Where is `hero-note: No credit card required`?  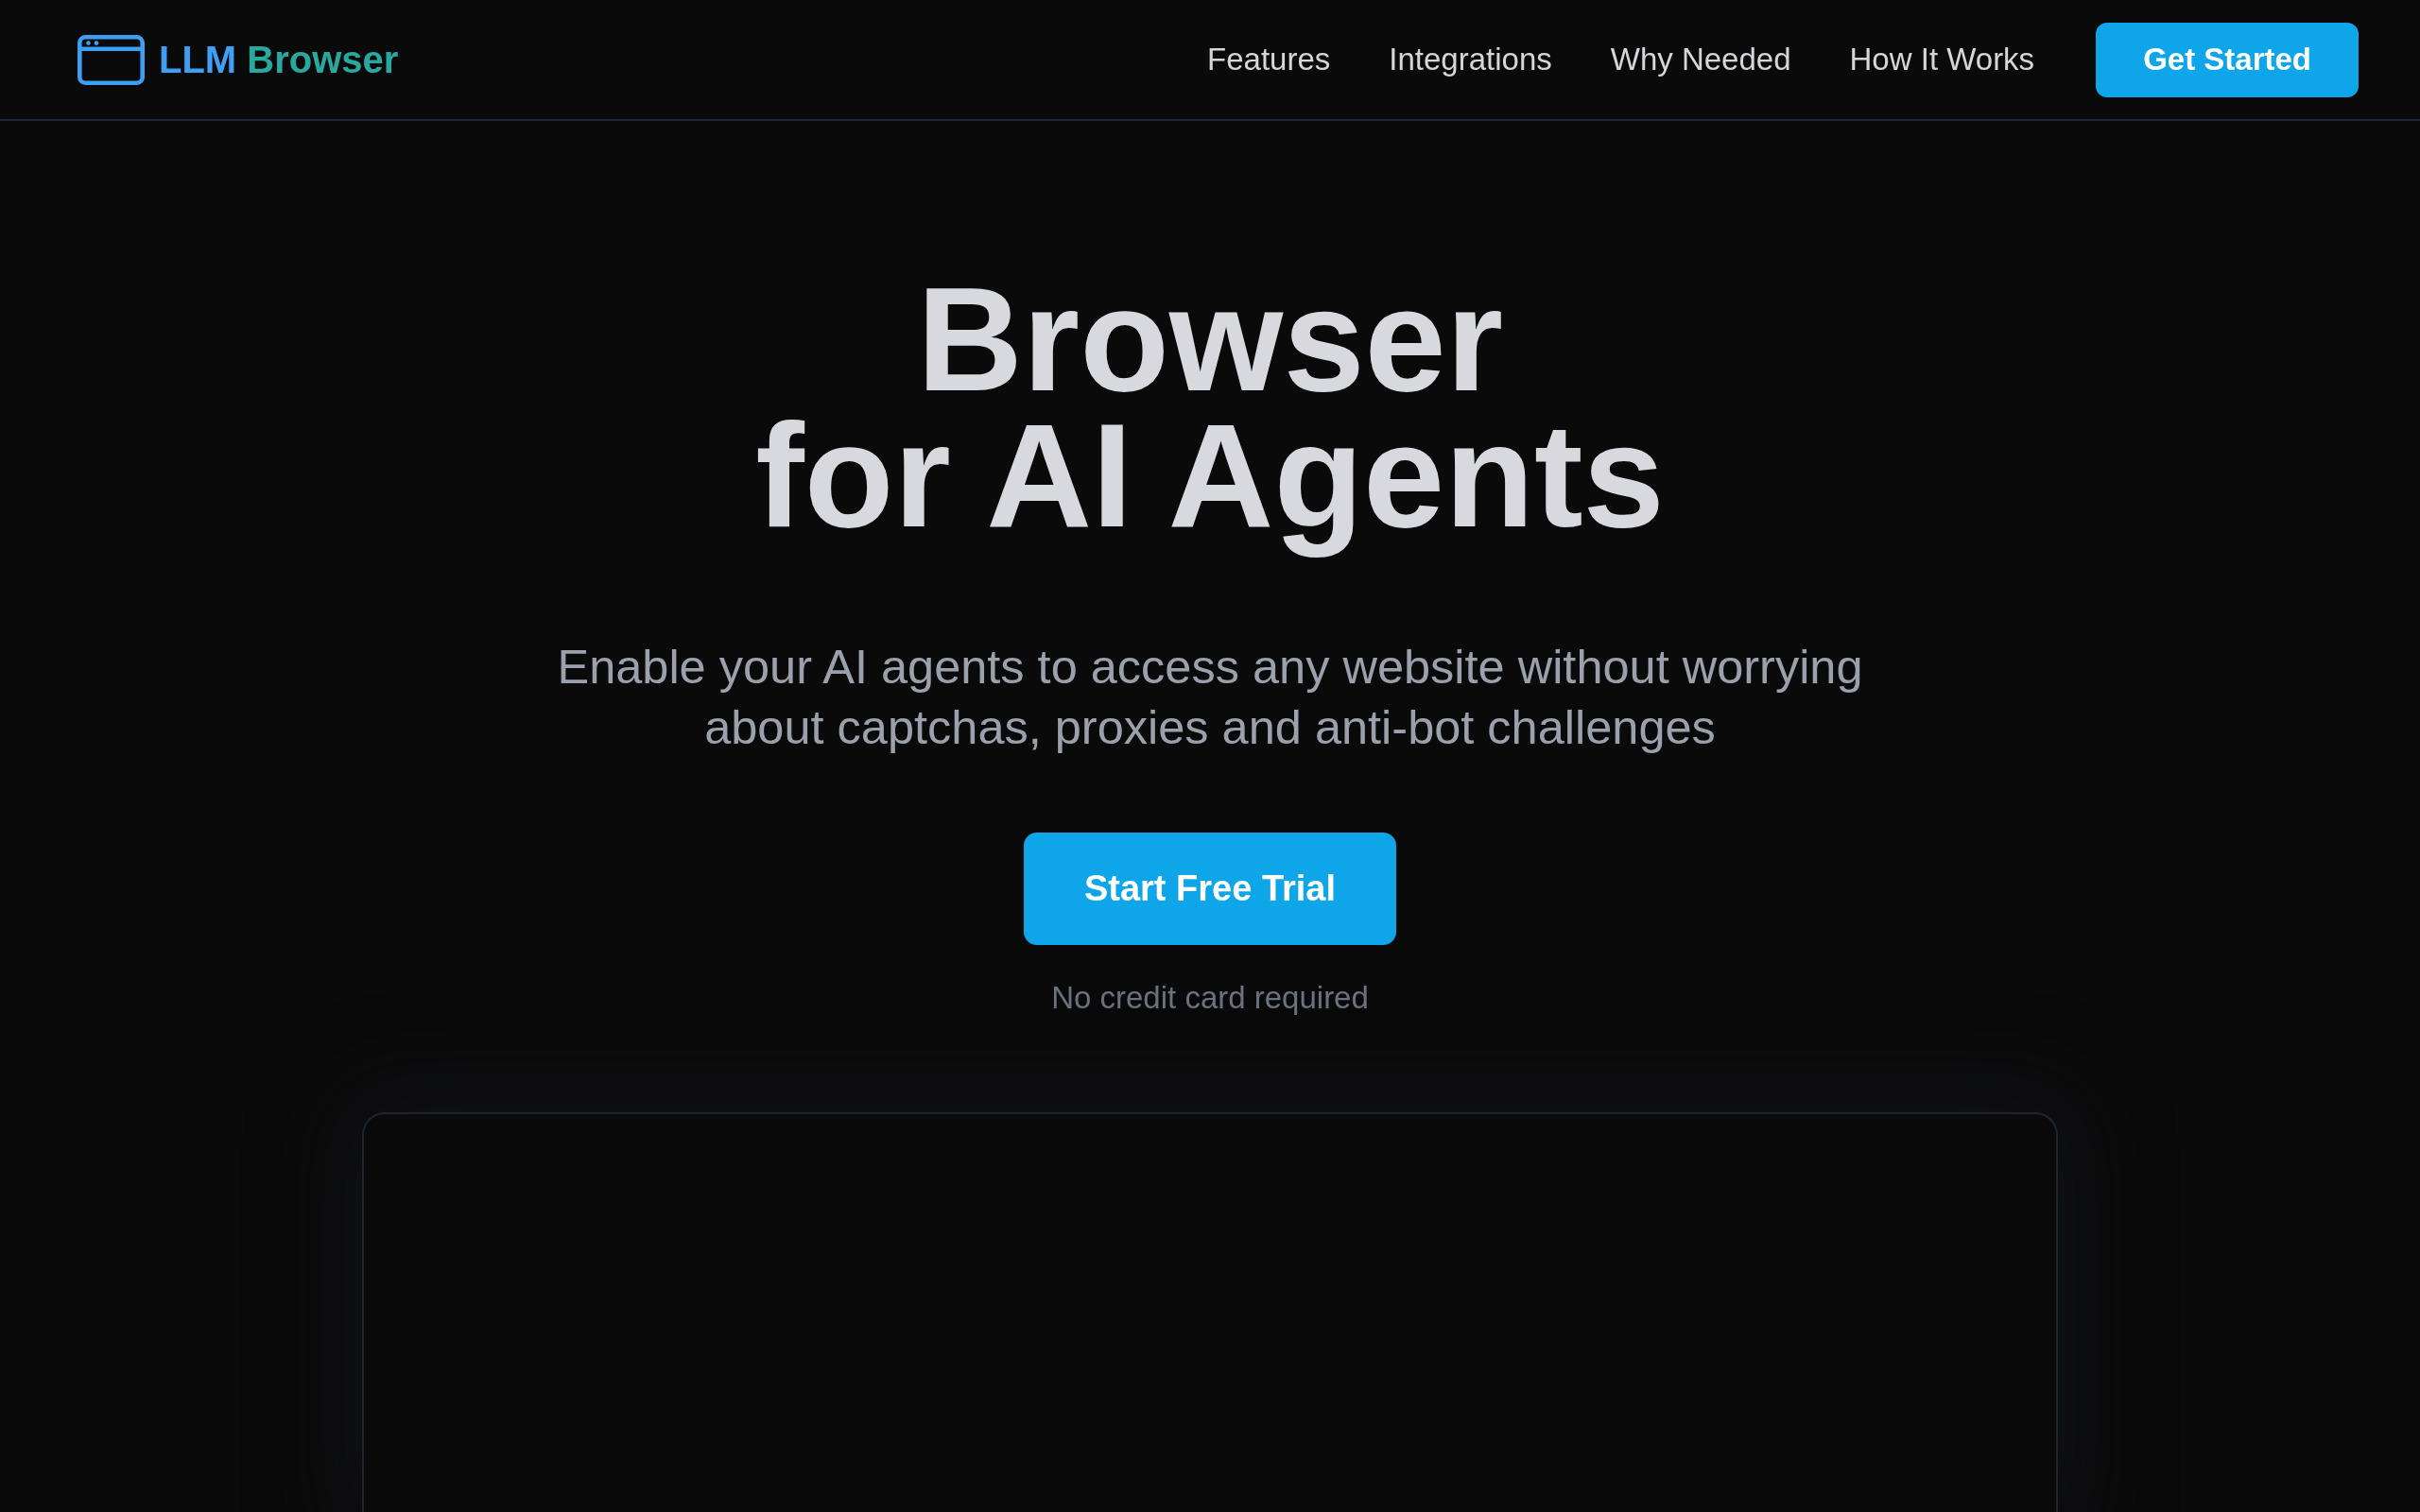
hero-note: No credit card required is located at coordinates (1210, 998).